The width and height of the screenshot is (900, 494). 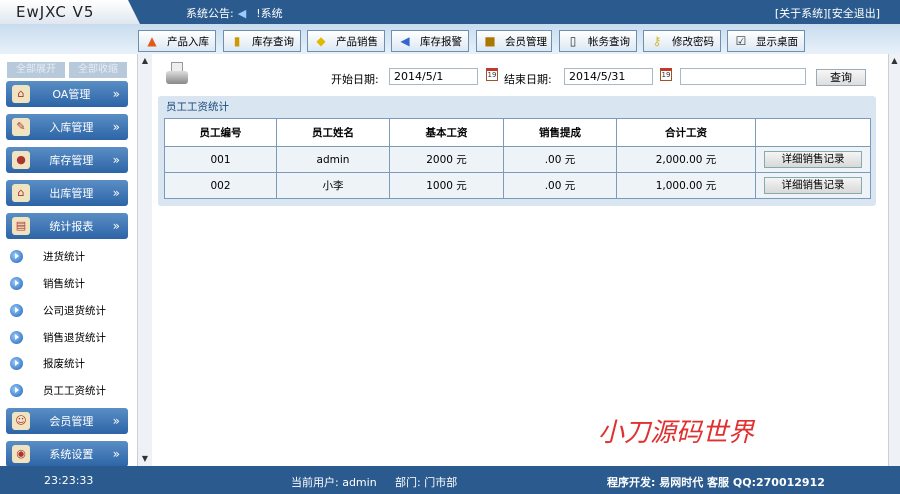 I want to click on home-icon: ⌂, so click(x=21, y=193).